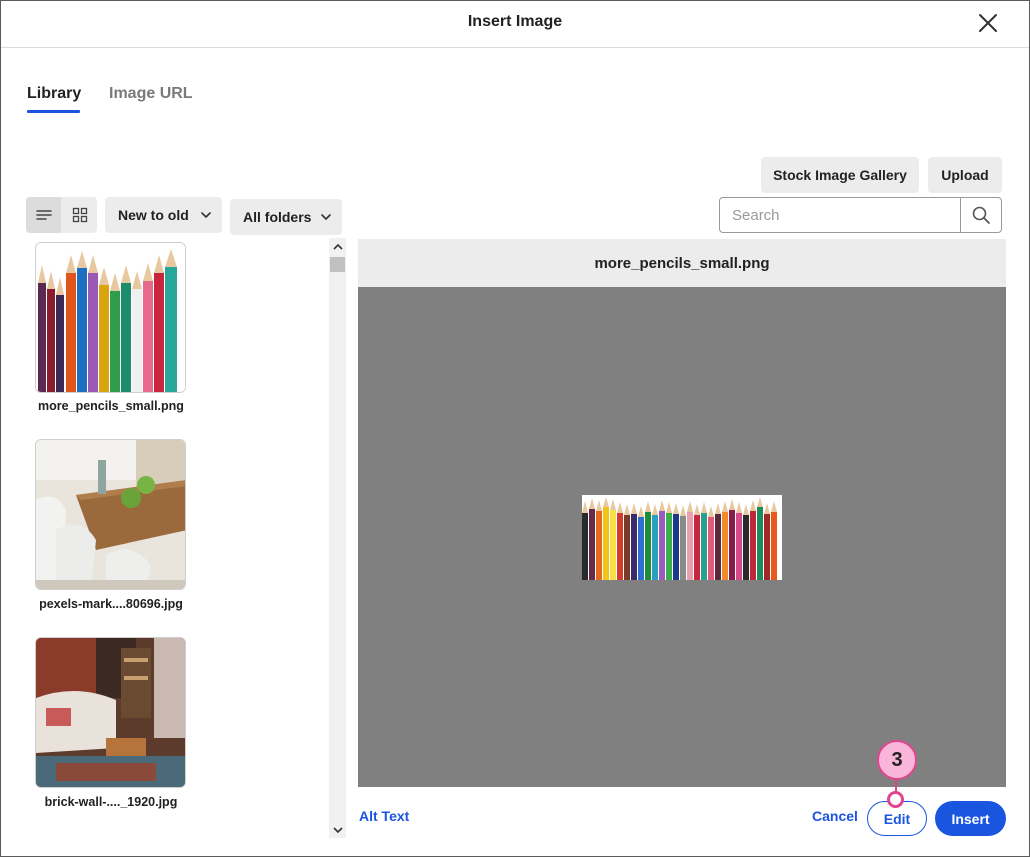 Image resolution: width=1030 pixels, height=857 pixels. Describe the element at coordinates (840, 215) in the screenshot. I see `search-input` at that location.